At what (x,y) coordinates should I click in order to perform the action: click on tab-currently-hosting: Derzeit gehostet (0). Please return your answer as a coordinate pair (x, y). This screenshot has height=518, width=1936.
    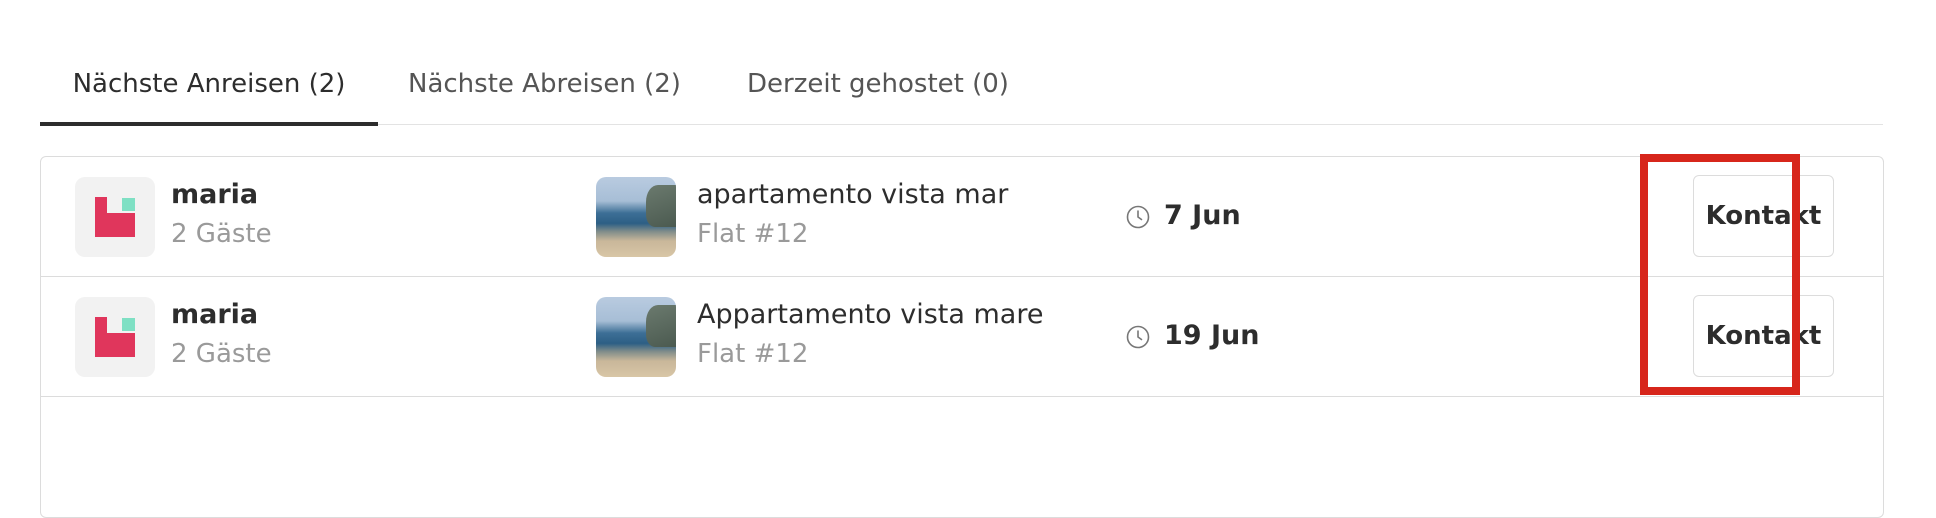
    Looking at the image, I should click on (878, 92).